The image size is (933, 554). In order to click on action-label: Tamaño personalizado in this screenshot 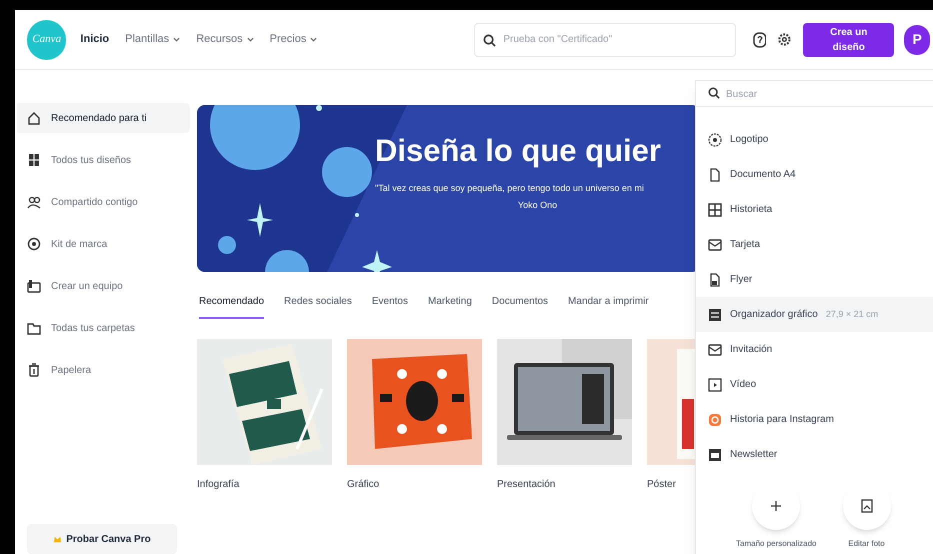, I will do `click(776, 544)`.